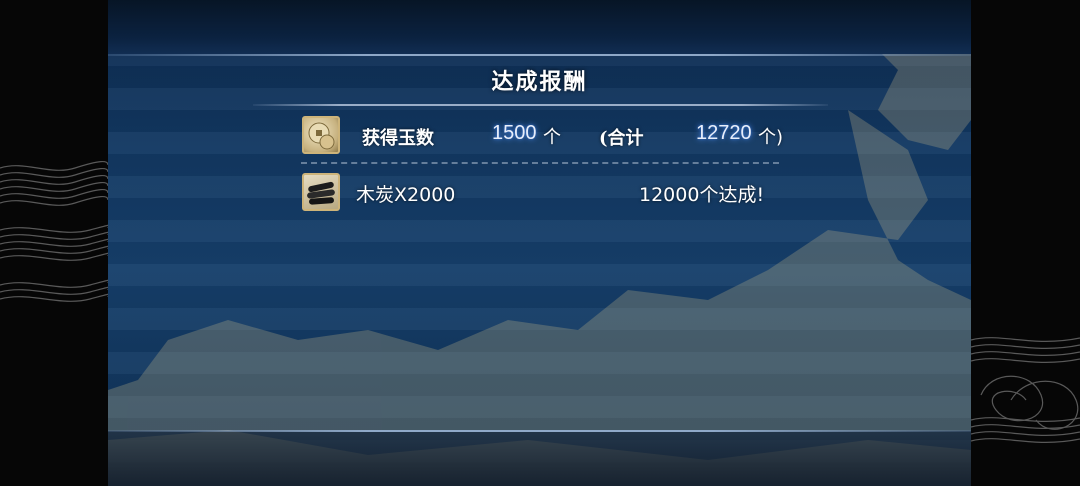 The width and height of the screenshot is (1080, 486). I want to click on right-side-panel, so click(1025, 243).